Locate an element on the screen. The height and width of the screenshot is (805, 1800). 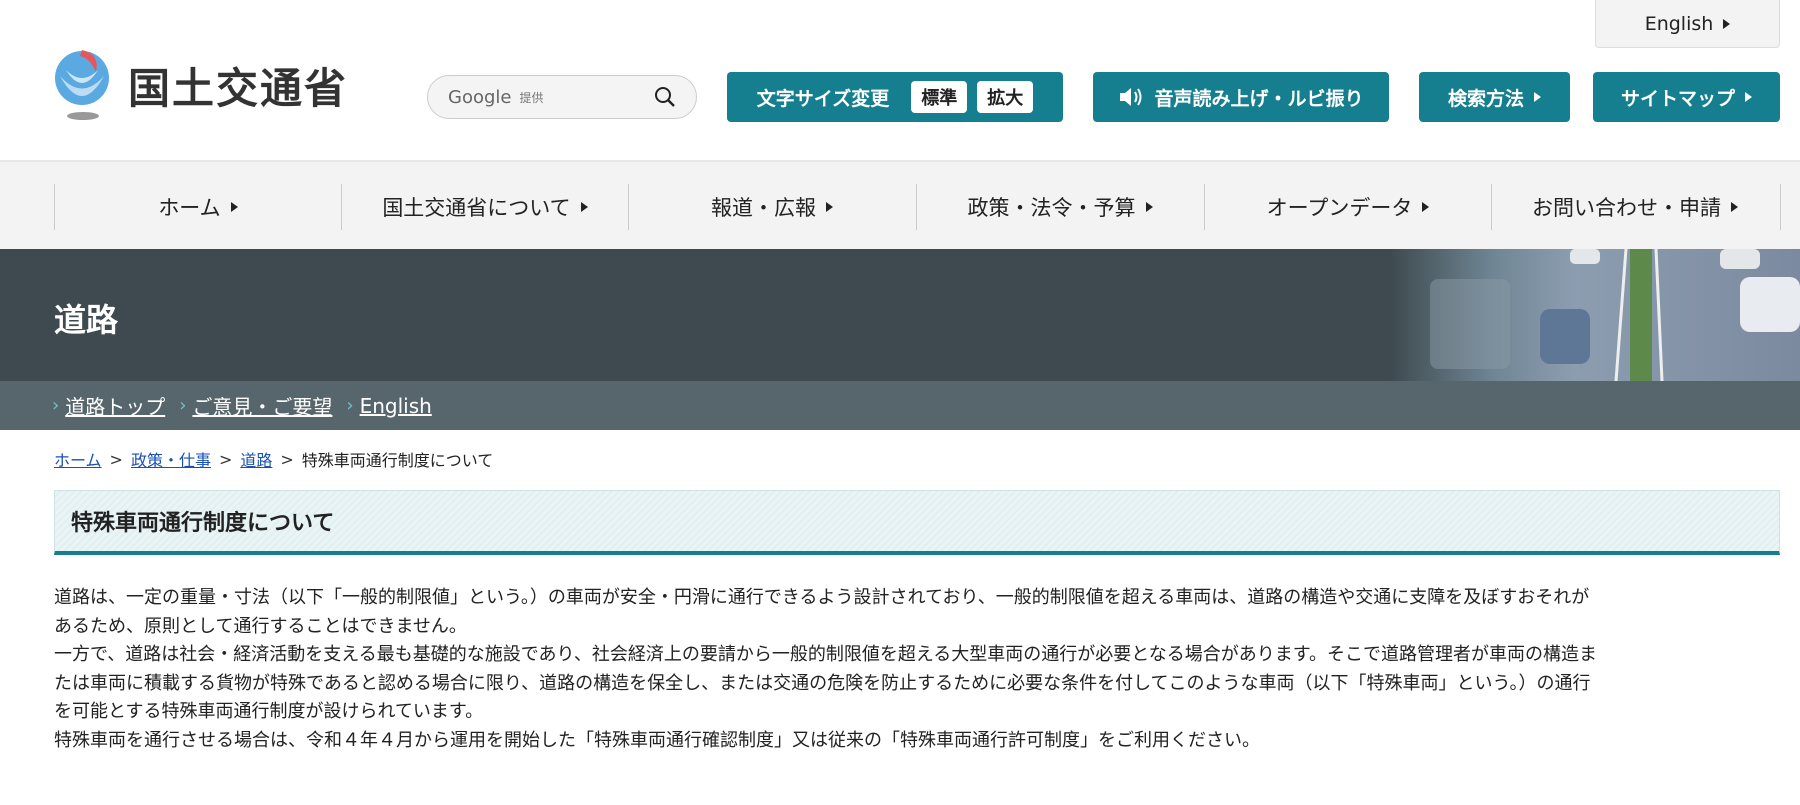
audio-ruby-button: 音声読み上げ・ルビ振り is located at coordinates (1241, 97).